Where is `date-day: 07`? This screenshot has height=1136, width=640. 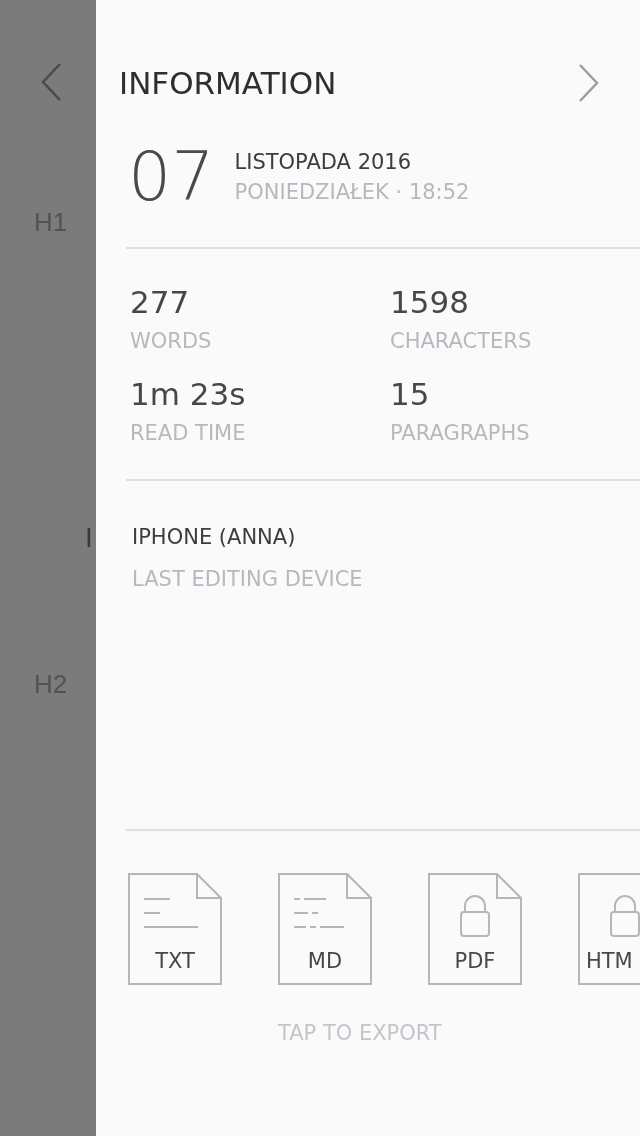 date-day: 07 is located at coordinates (171, 177).